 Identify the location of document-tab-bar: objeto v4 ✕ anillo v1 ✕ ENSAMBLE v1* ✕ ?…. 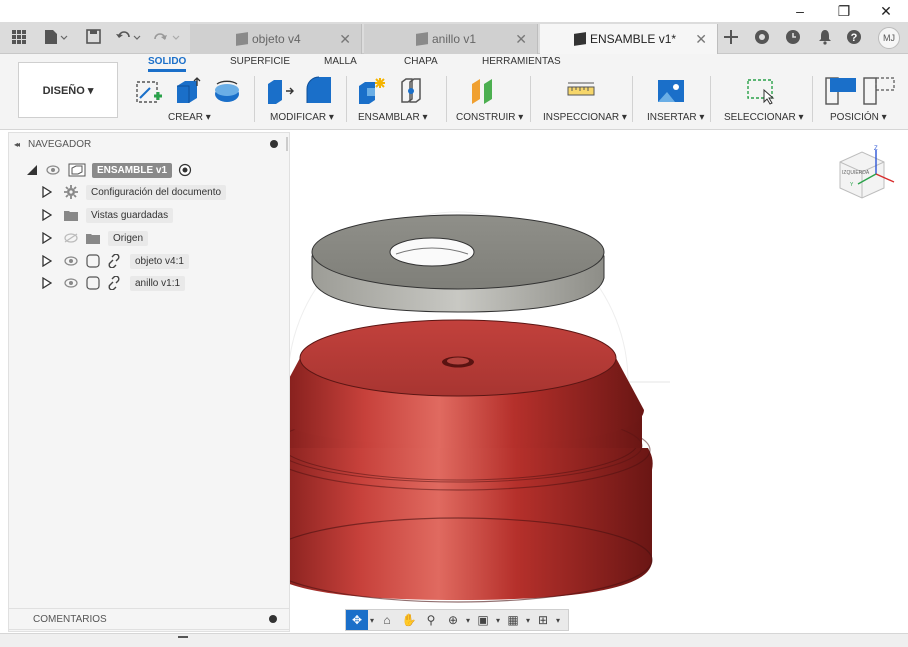
(454, 38).